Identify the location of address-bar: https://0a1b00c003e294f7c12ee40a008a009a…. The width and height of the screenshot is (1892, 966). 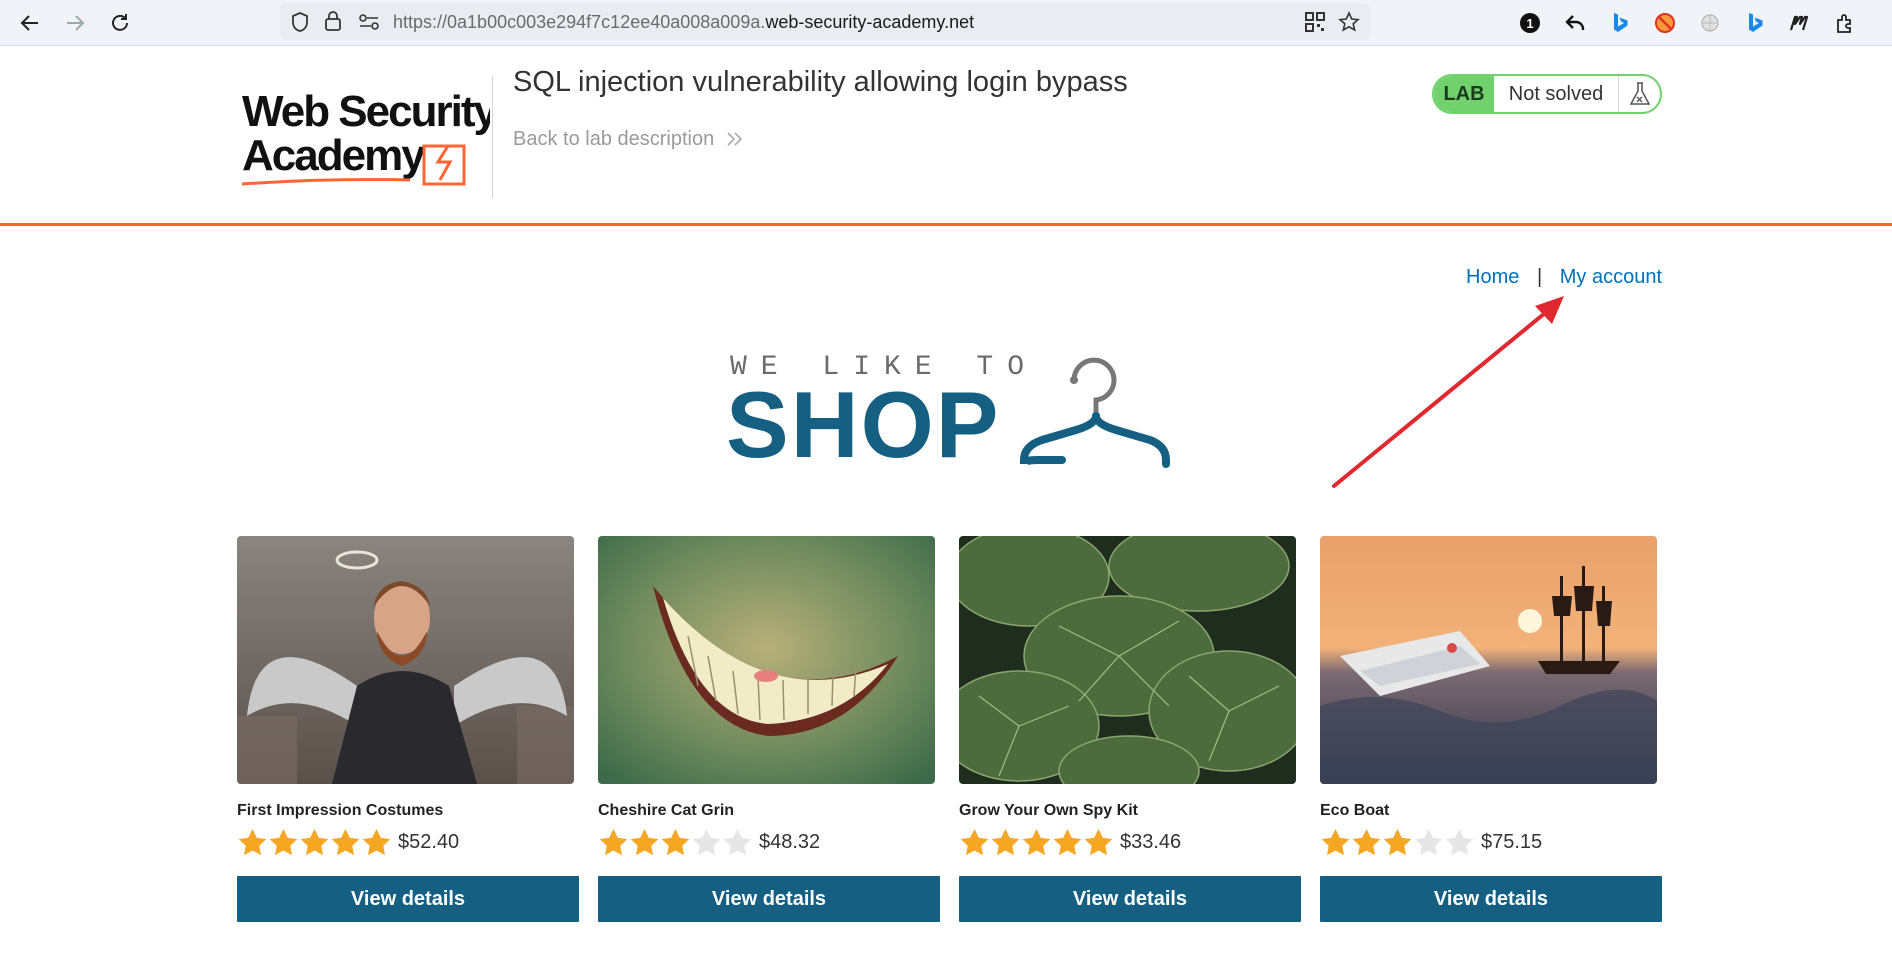
(825, 21).